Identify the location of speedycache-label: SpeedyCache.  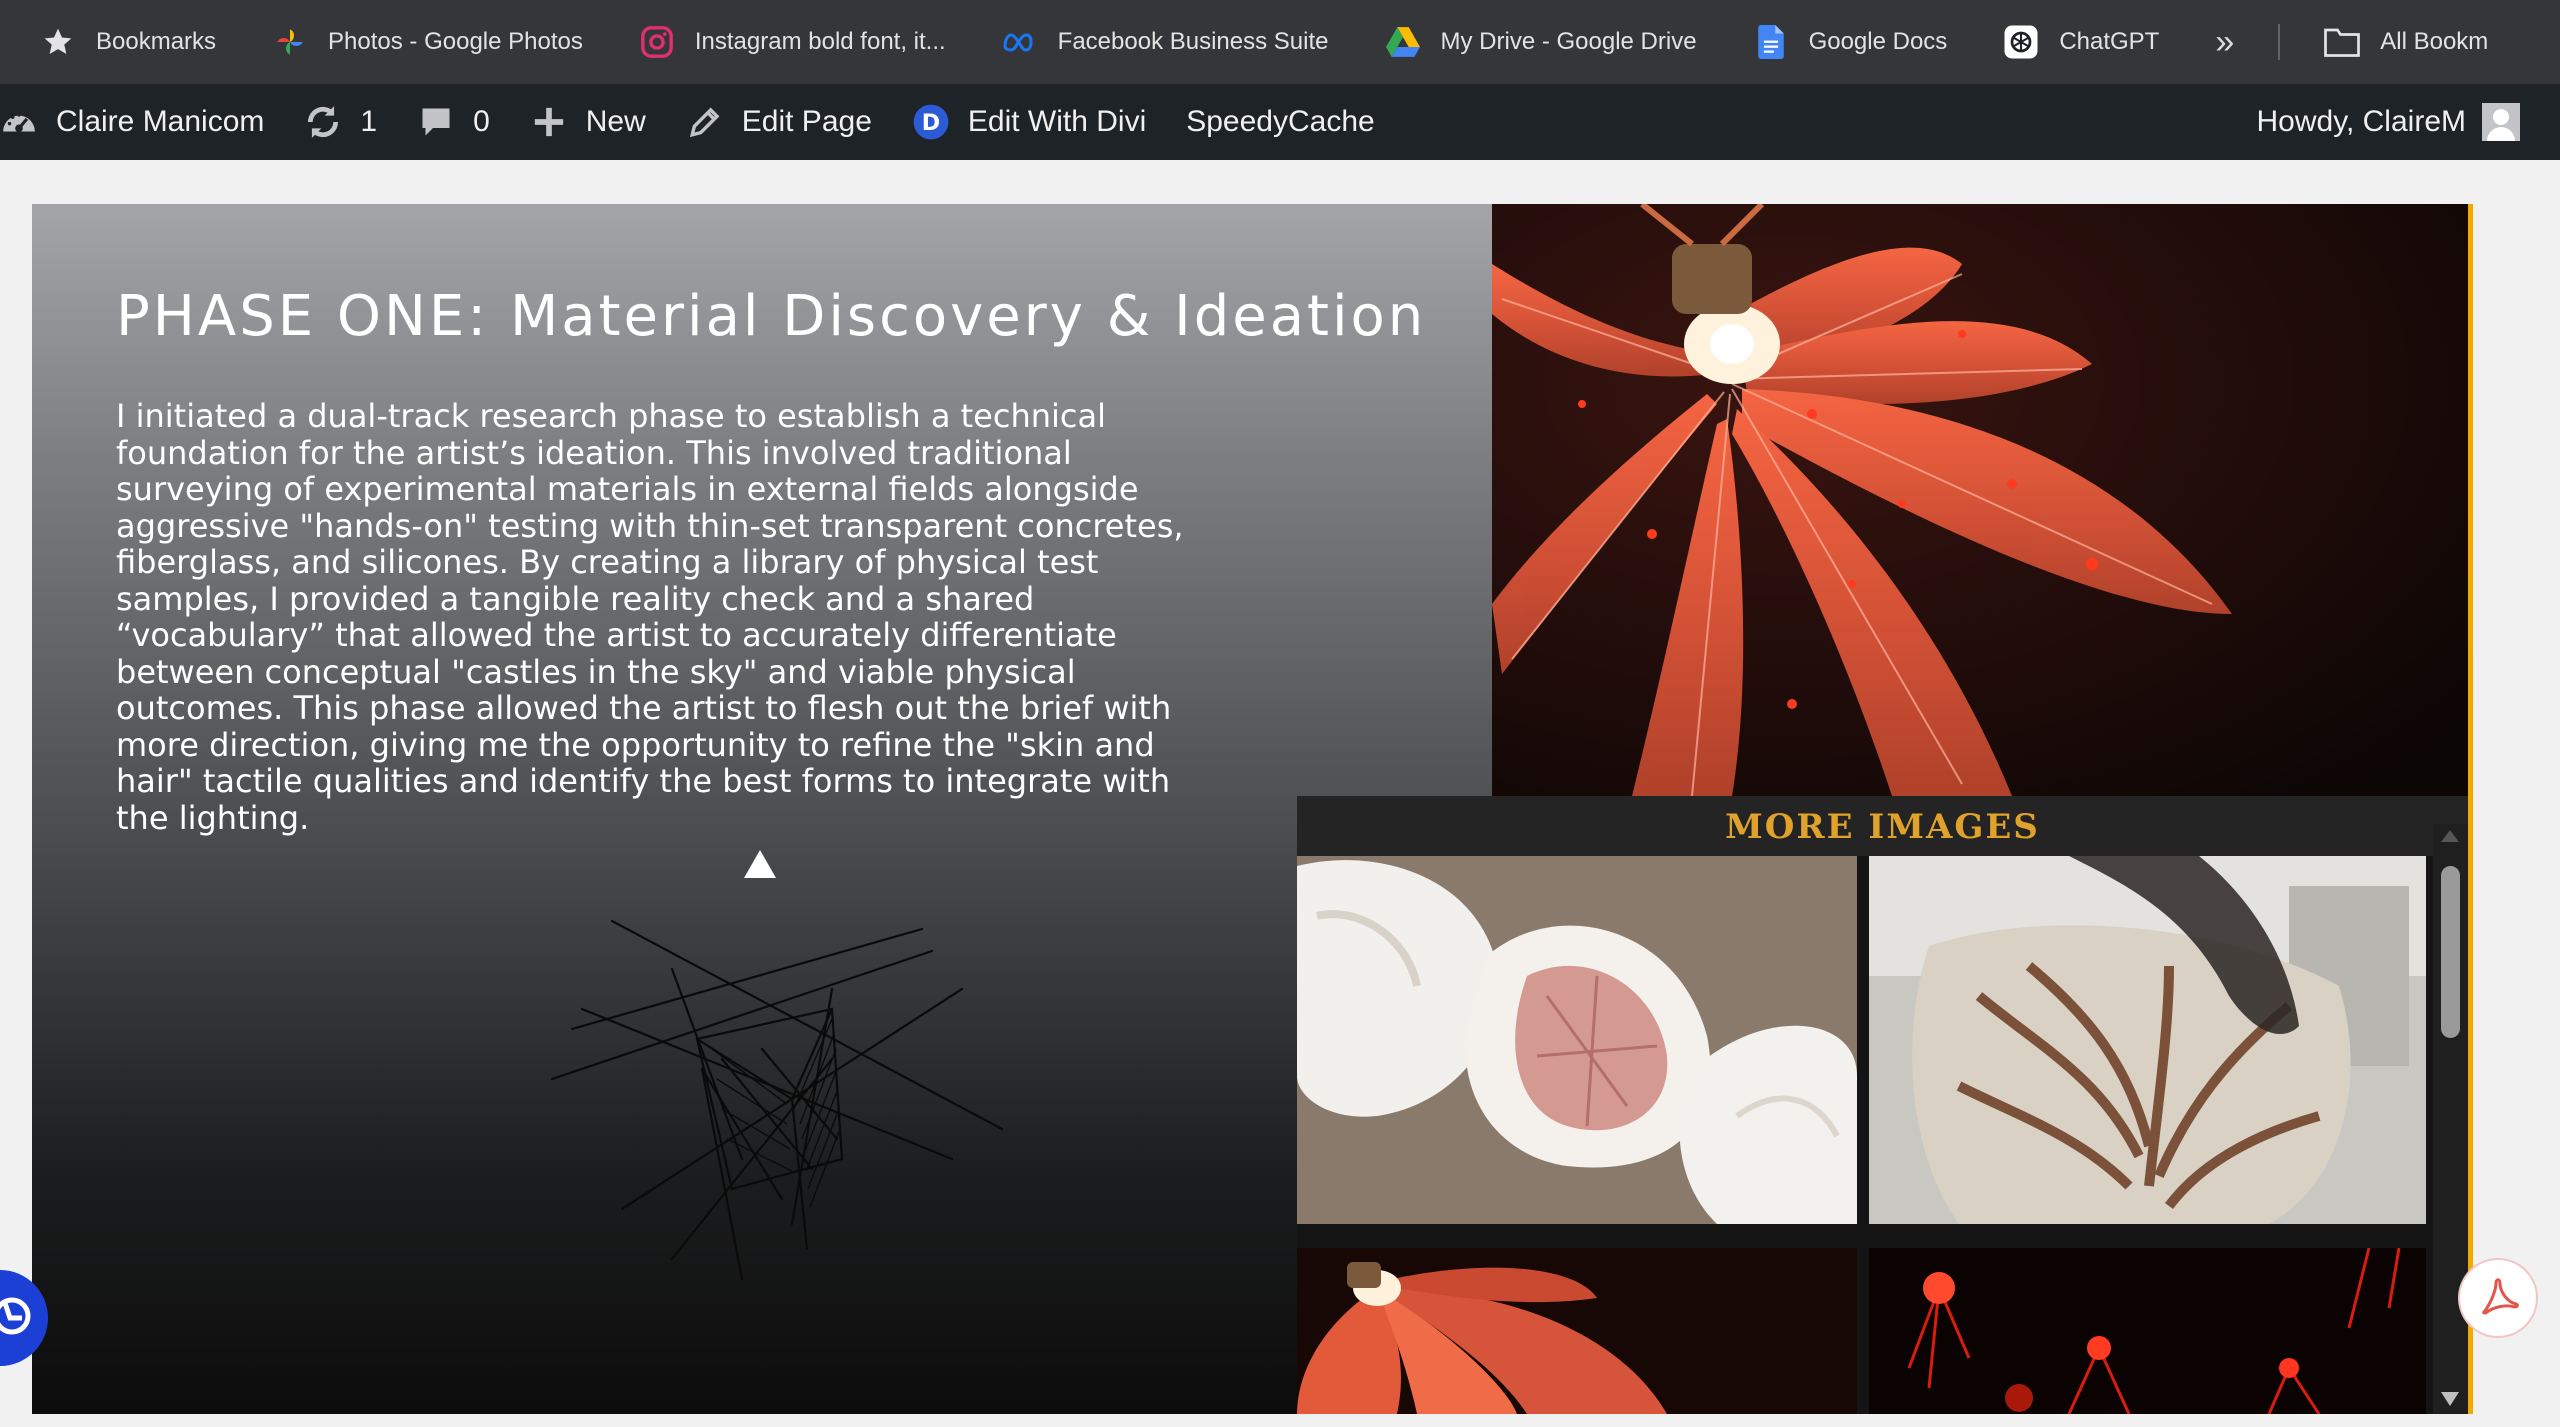
(1280, 121).